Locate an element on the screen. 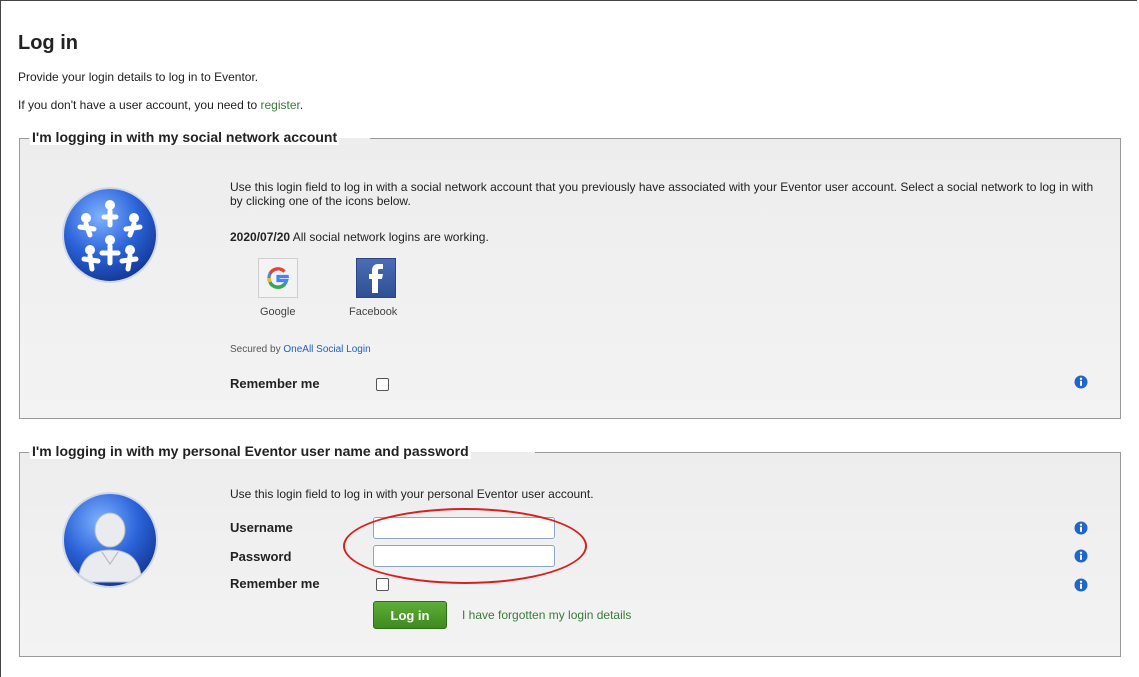  login-button: Log in is located at coordinates (410, 615).